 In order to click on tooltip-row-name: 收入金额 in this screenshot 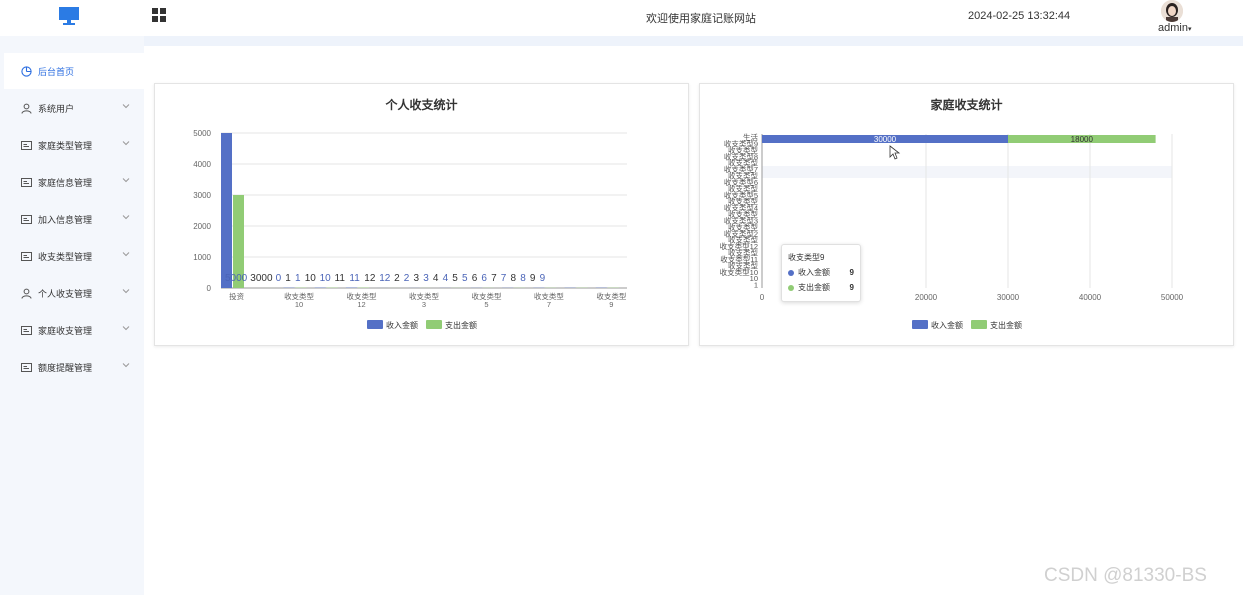, I will do `click(814, 272)`.